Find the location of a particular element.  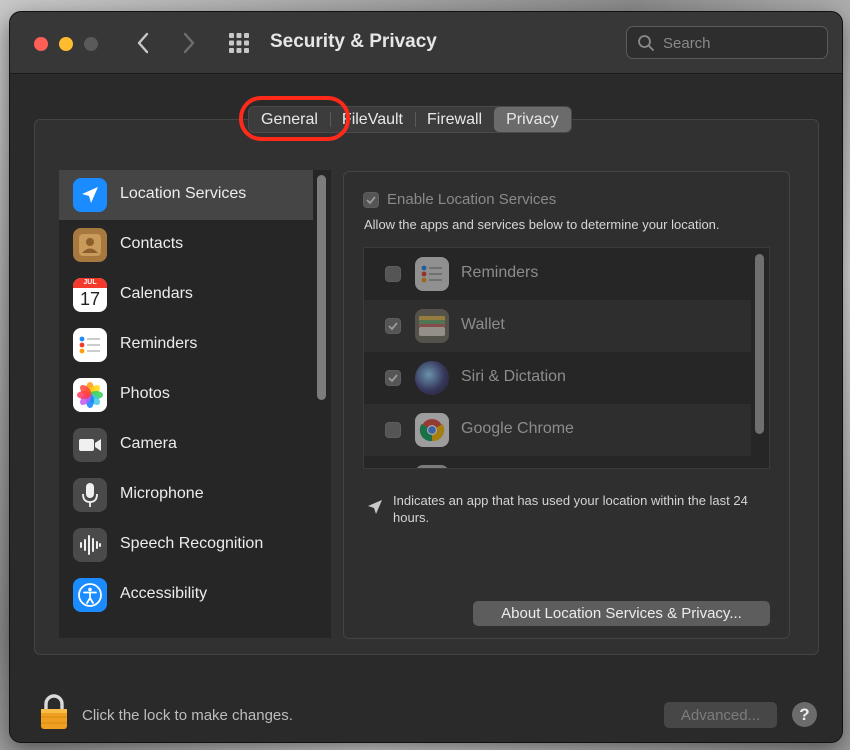

calendar-icon: JUL 17 is located at coordinates (90, 295).